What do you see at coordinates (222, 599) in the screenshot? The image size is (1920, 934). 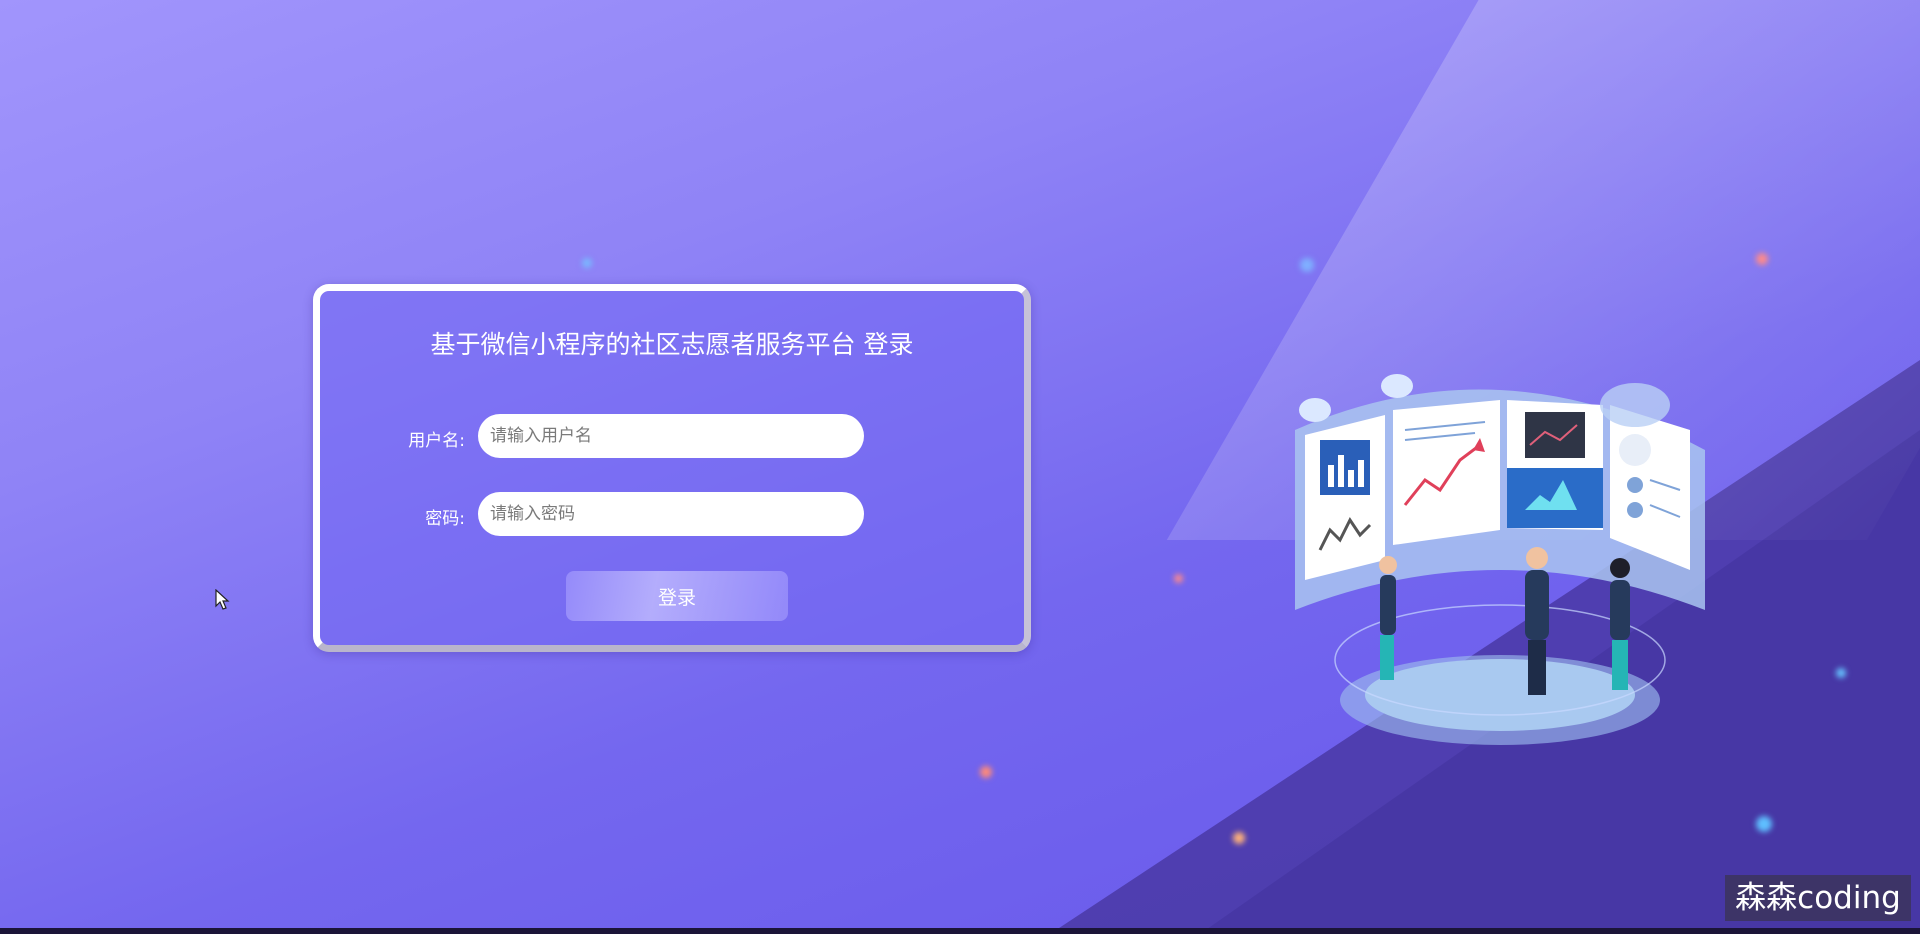 I see `mouse-cursor-icon` at bounding box center [222, 599].